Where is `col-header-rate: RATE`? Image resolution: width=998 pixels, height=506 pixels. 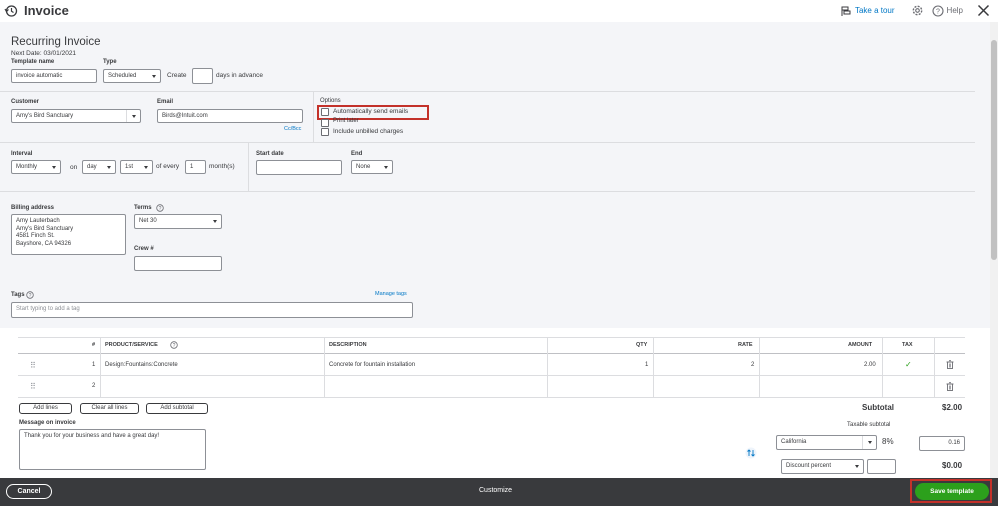
col-header-rate: RATE is located at coordinates (745, 345).